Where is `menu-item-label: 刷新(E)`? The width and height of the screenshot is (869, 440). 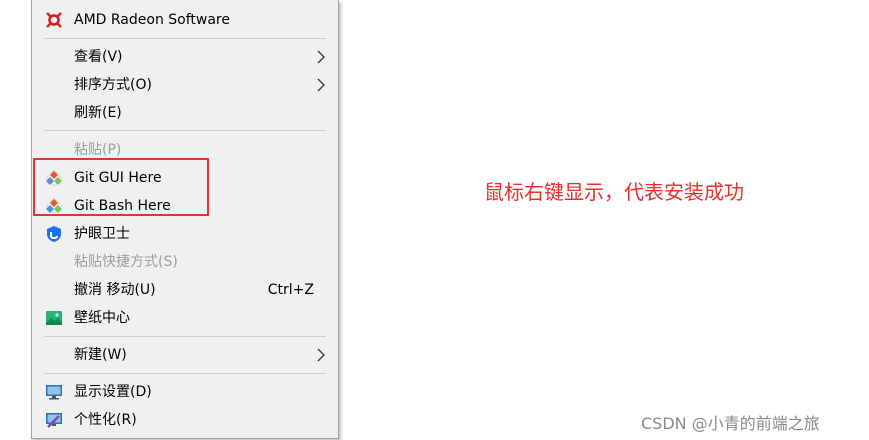
menu-item-label: 刷新(E) is located at coordinates (98, 113).